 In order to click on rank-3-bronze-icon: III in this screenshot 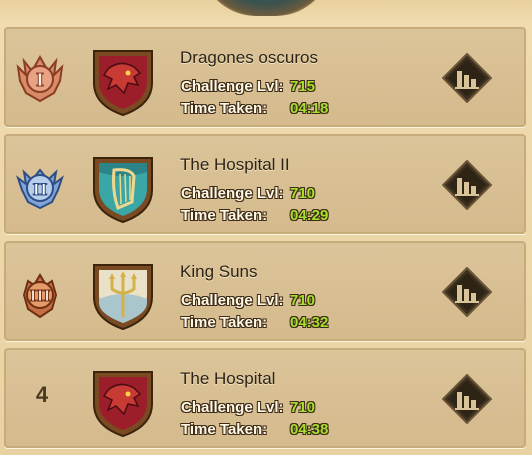, I will do `click(40, 292)`.